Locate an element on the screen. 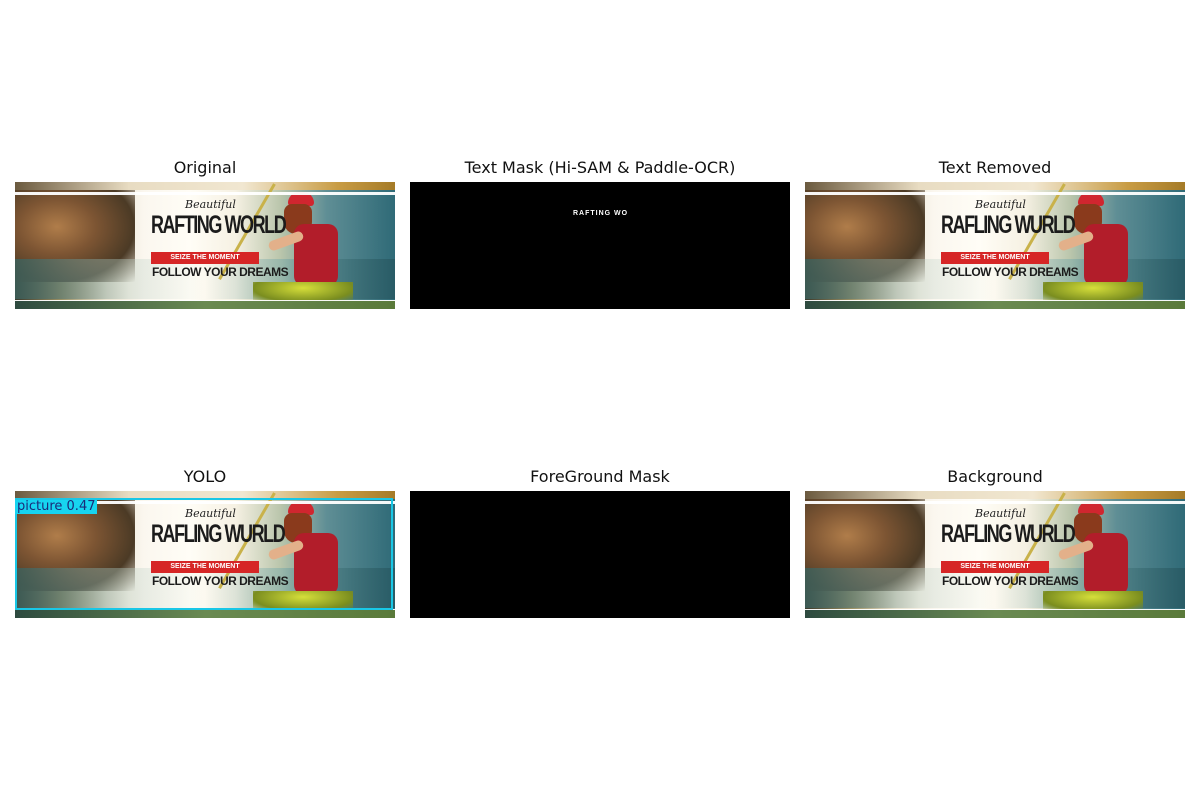 The image size is (1200, 800). panel-title-text-removed: Text Removed is located at coordinates (995, 167).